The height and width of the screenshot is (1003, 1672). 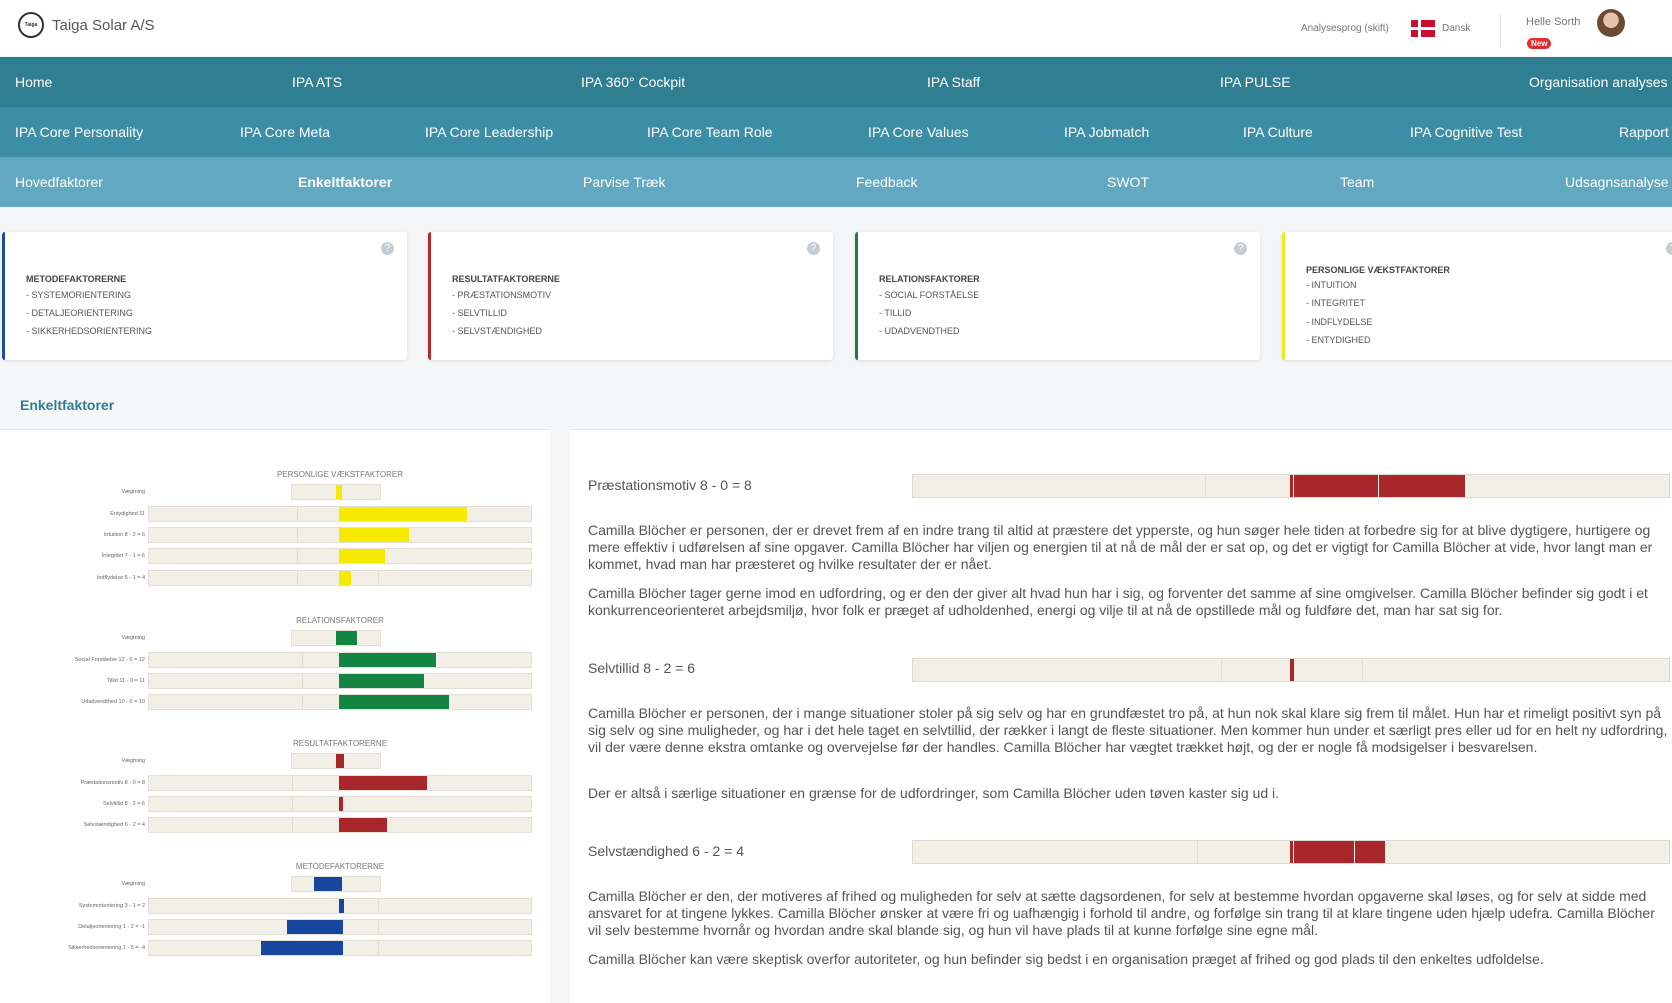 What do you see at coordinates (1345, 28) in the screenshot?
I see `language-switch-label: Analysesprog (skift)` at bounding box center [1345, 28].